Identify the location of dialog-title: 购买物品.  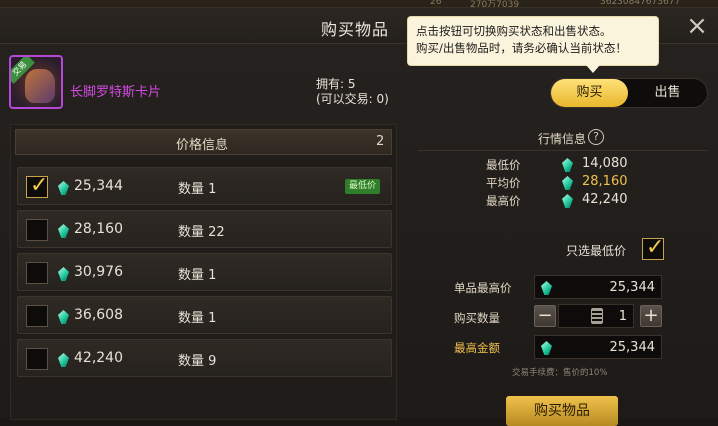
(354, 29).